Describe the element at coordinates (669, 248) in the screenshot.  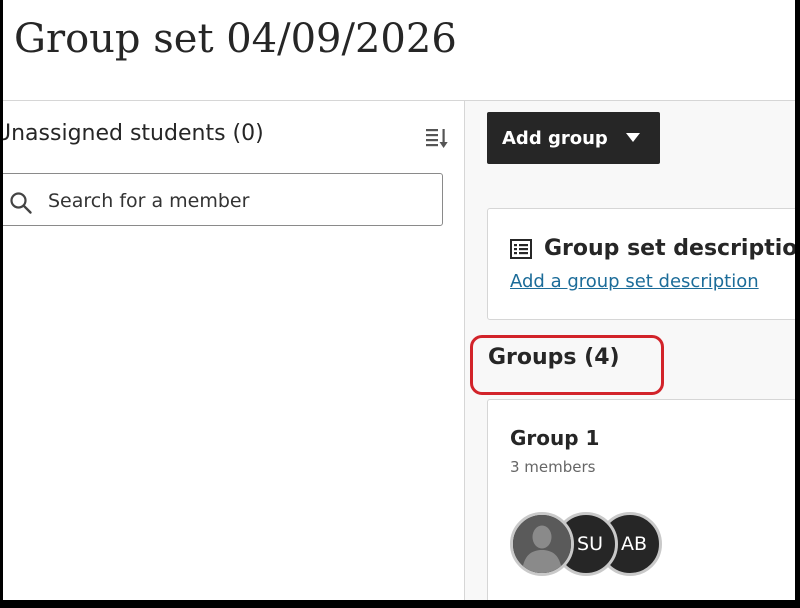
I see `group-set-description-title: Group set description` at that location.